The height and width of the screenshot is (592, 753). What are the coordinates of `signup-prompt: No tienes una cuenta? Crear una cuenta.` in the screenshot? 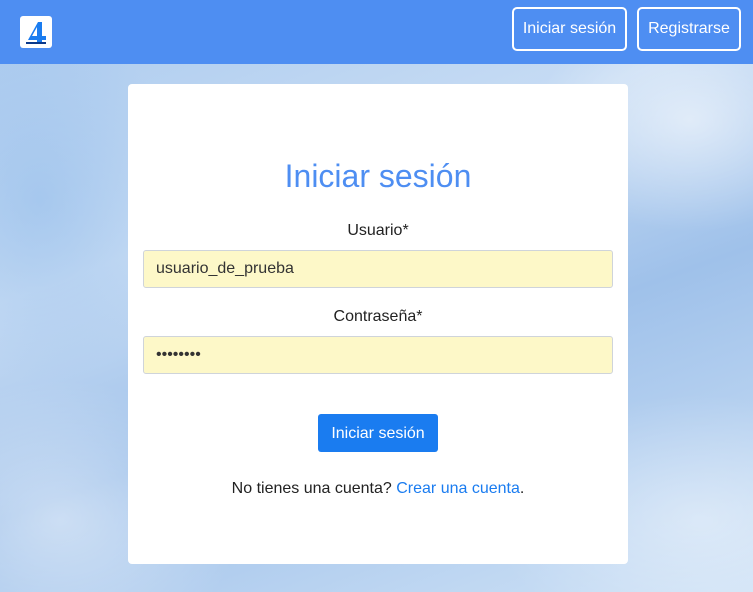 It's located at (378, 489).